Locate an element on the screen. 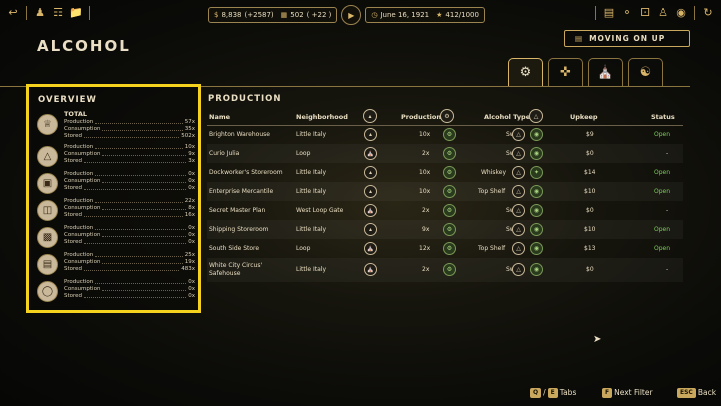  value: 16x is located at coordinates (189, 215).